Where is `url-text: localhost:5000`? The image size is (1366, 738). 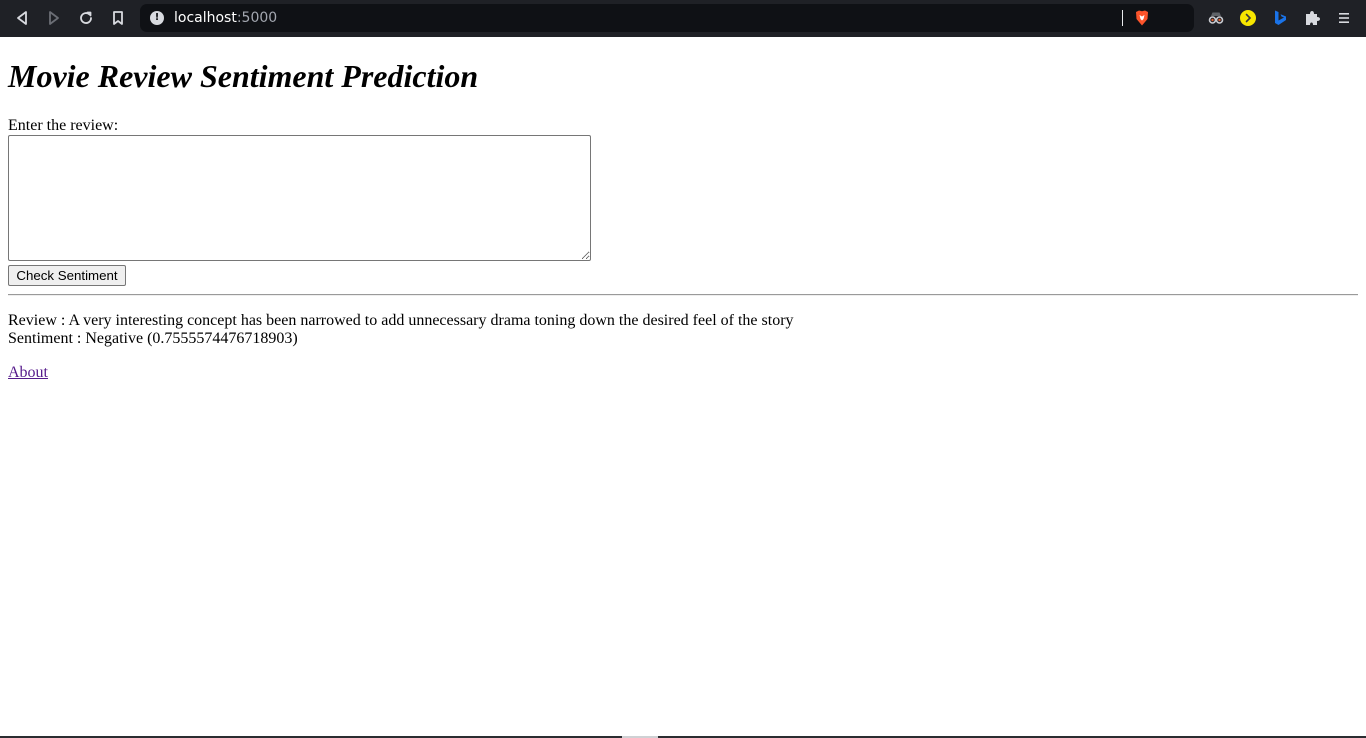
url-text: localhost:5000 is located at coordinates (225, 18).